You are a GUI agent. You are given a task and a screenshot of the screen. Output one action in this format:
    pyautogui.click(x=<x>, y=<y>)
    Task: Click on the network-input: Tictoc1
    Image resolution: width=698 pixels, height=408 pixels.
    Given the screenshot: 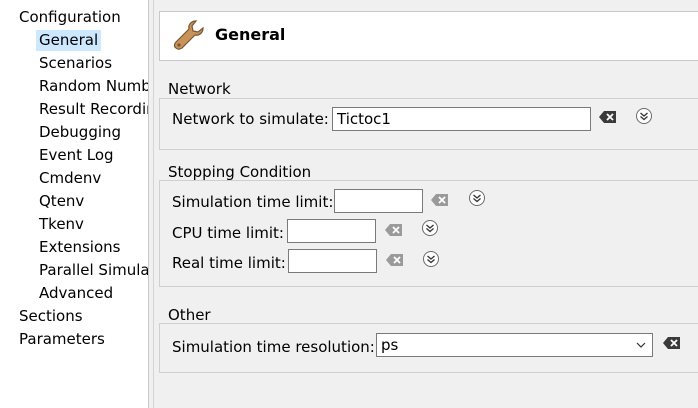 What is the action you would take?
    pyautogui.click(x=461, y=119)
    